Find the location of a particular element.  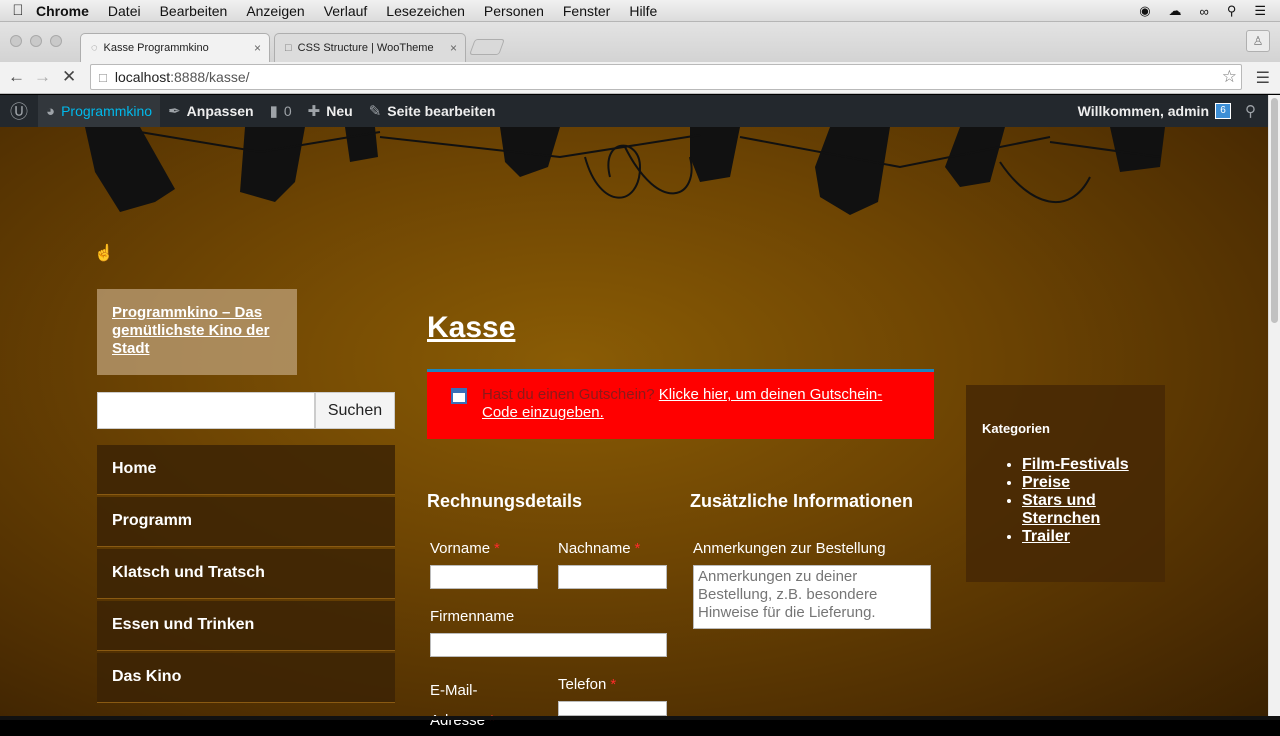

coupon-question: Hast du einen Gutschein? is located at coordinates (568, 394).